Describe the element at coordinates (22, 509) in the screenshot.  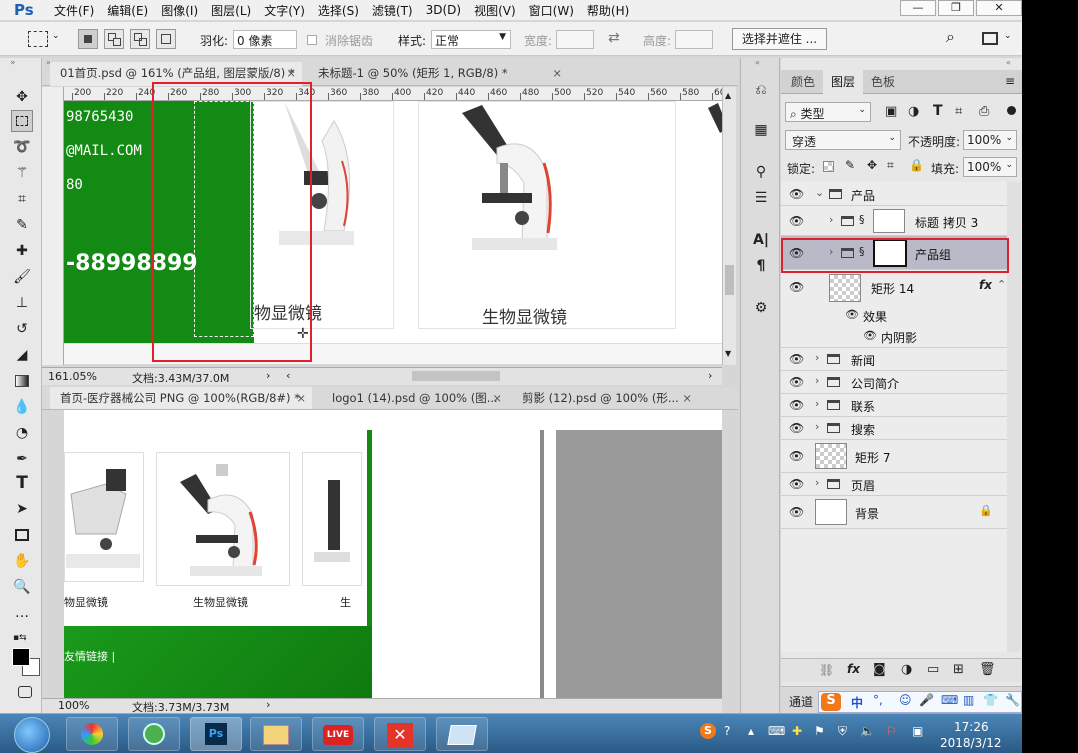
I see `path-selection-tool-icon: ➤` at that location.